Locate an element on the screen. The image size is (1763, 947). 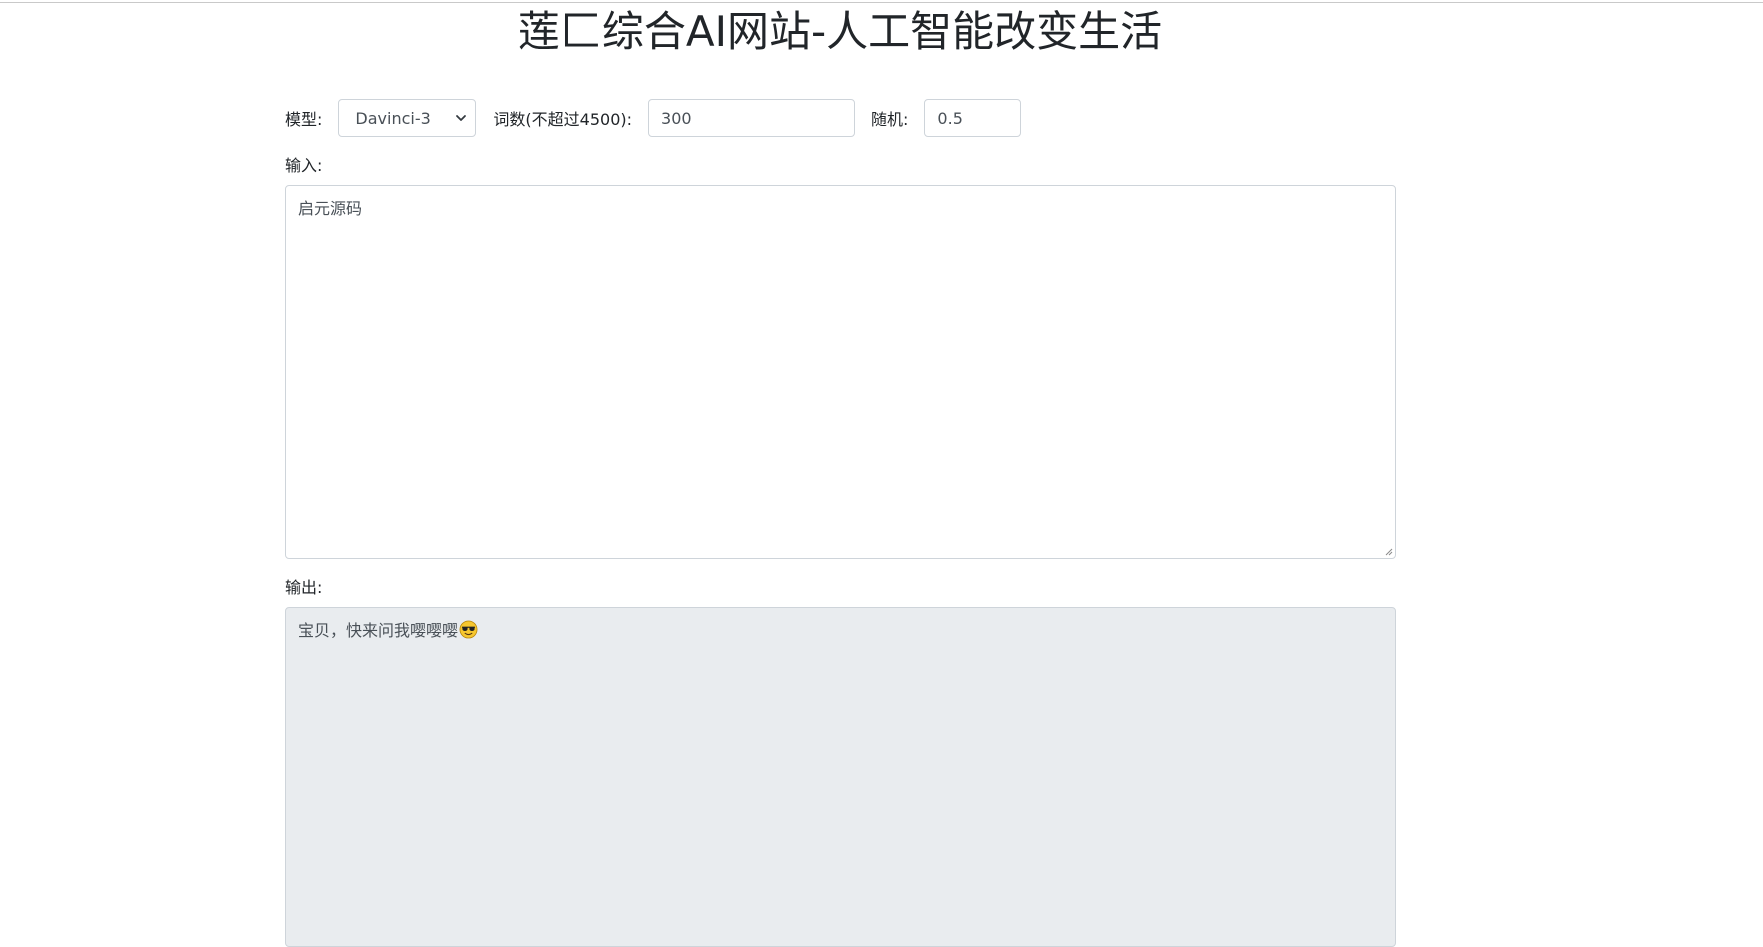
sunglasses-face-icon is located at coordinates (468, 629).